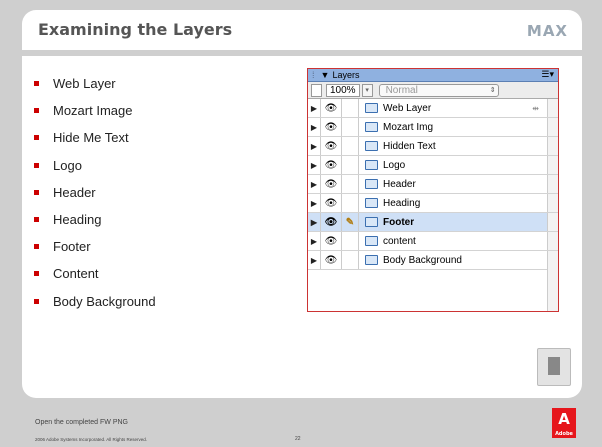  What do you see at coordinates (492, 90) in the screenshot?
I see `select-arrows-icon: ⇕` at bounding box center [492, 90].